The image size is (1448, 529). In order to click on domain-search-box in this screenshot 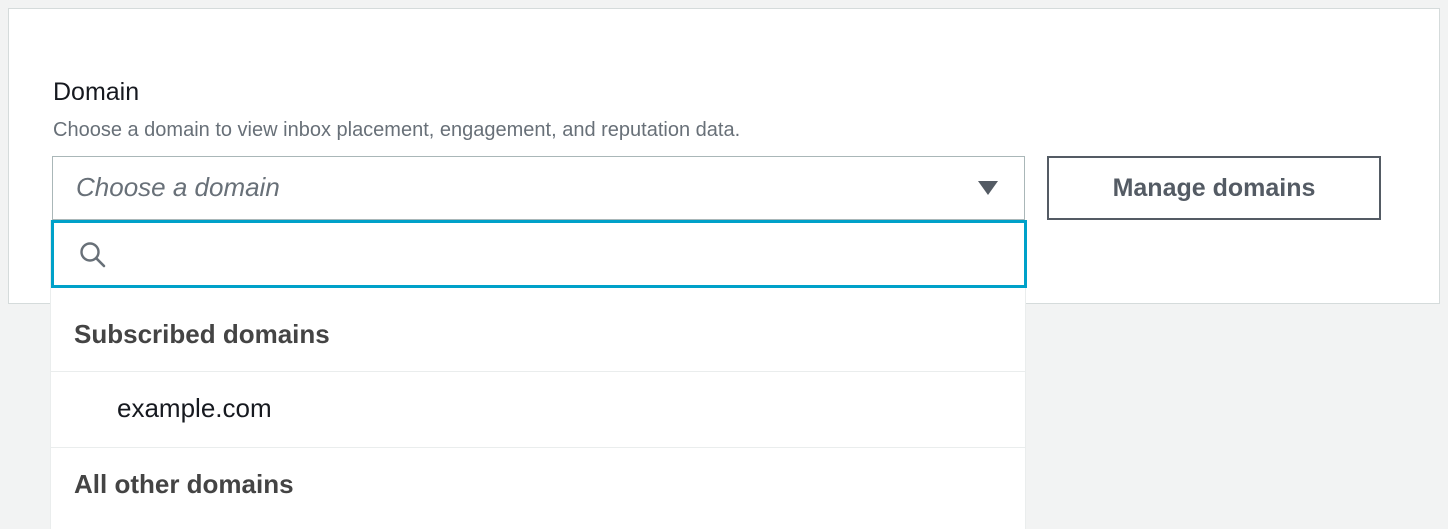, I will do `click(539, 254)`.